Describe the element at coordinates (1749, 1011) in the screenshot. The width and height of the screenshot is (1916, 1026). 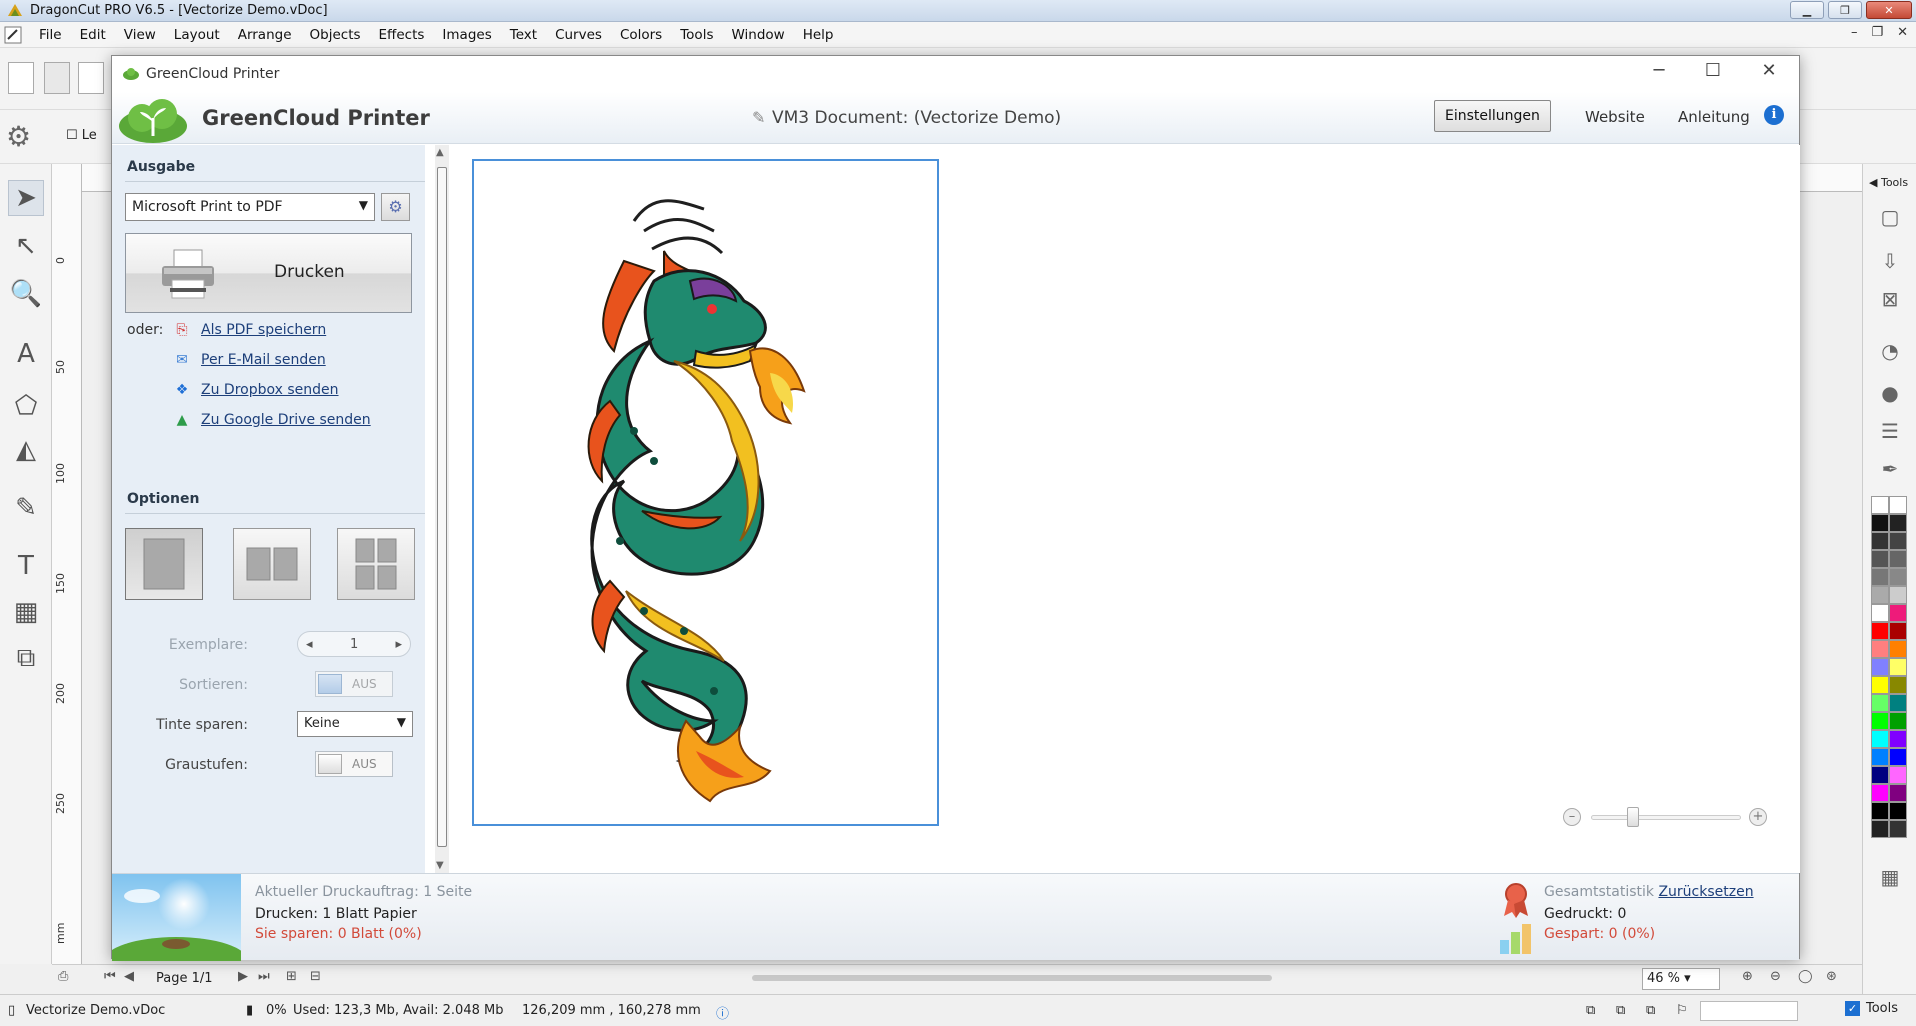
I see `status-field` at that location.